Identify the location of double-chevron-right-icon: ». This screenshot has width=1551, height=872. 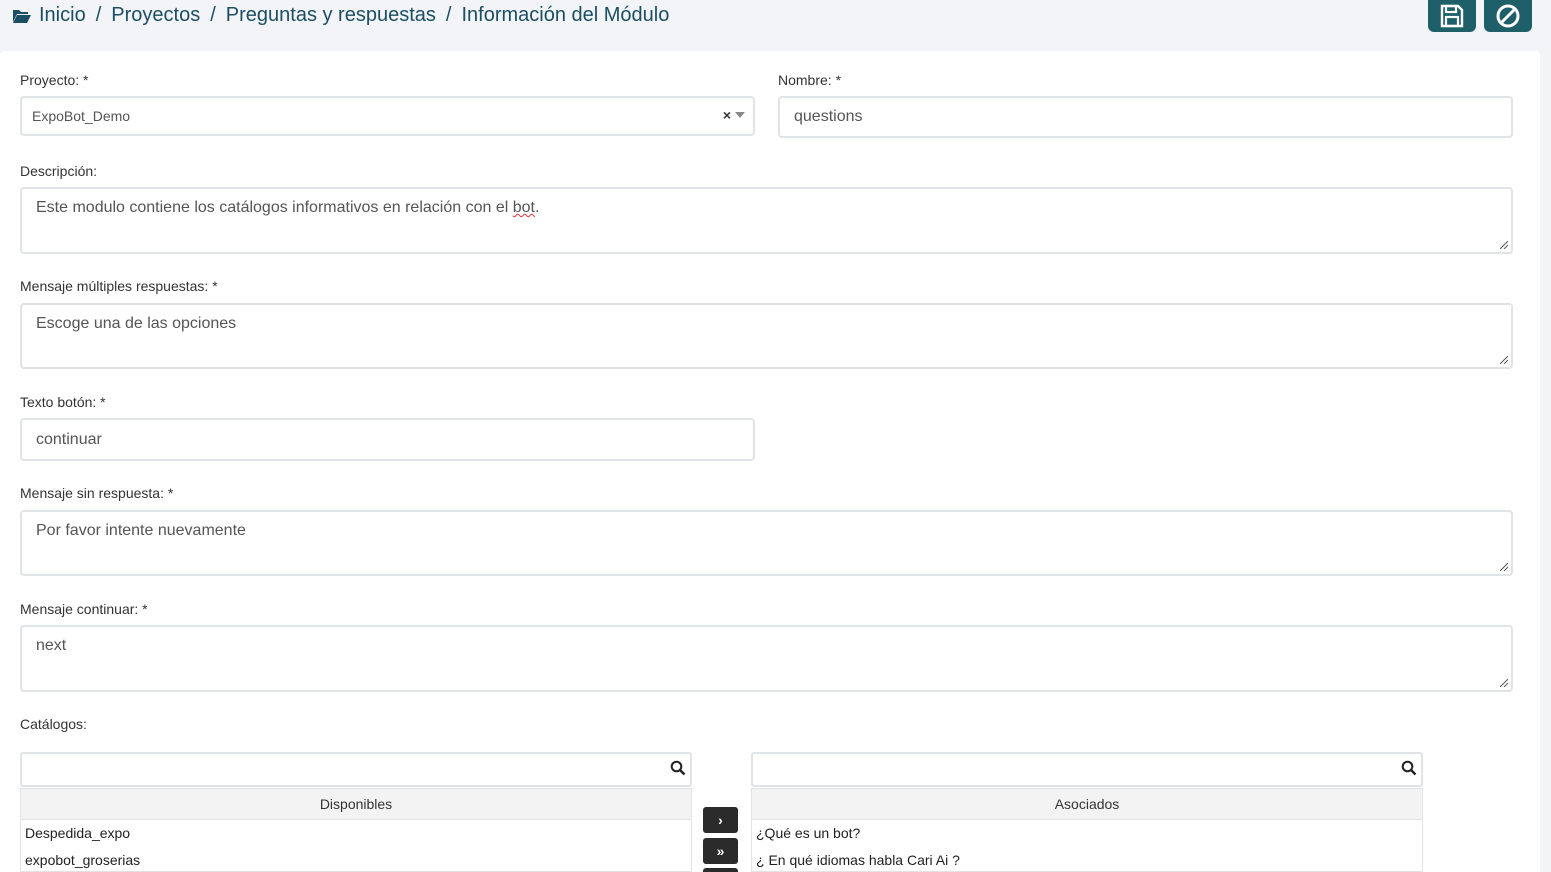
(720, 851).